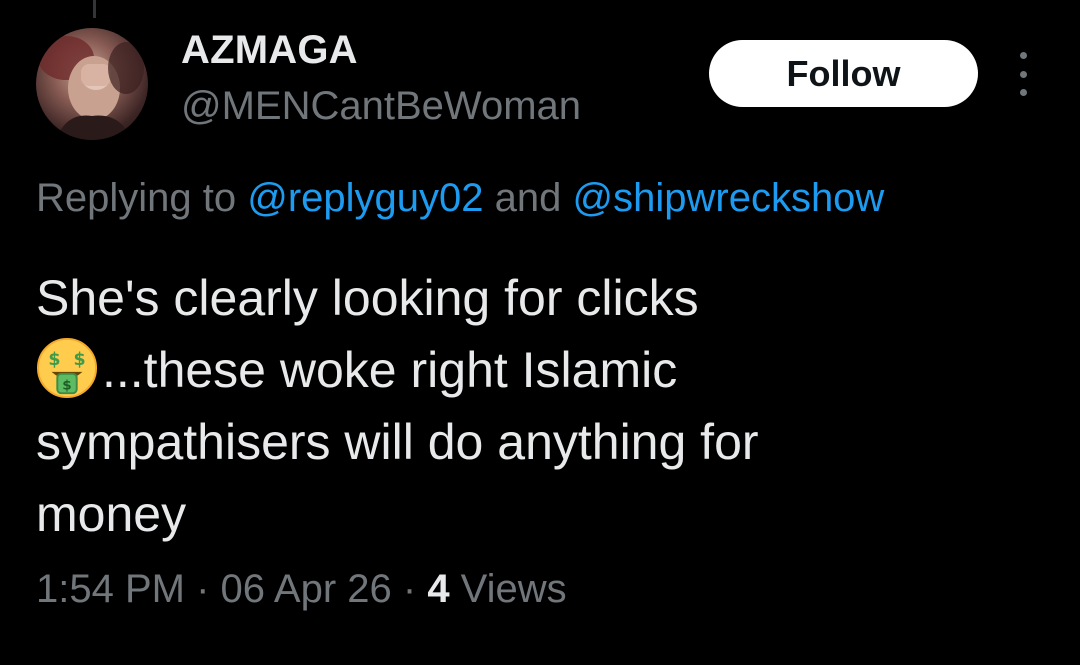 The image size is (1080, 665). What do you see at coordinates (729, 198) in the screenshot?
I see `mention-link-shipwreckshow: @shipwreckshow` at bounding box center [729, 198].